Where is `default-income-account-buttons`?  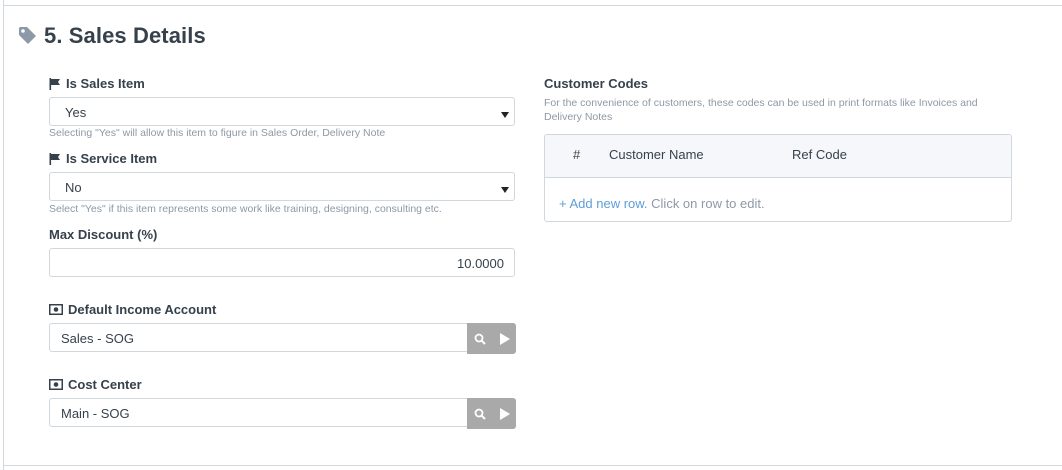
default-income-account-buttons is located at coordinates (491, 338).